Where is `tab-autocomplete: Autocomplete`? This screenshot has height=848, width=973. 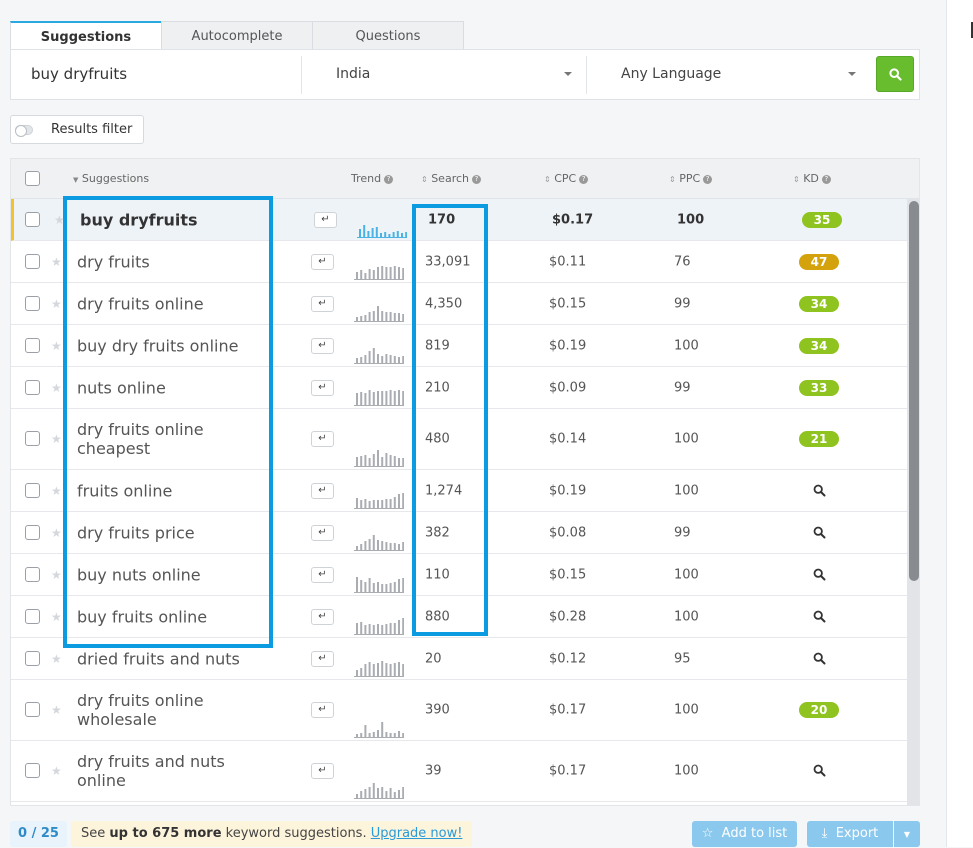 tab-autocomplete: Autocomplete is located at coordinates (237, 35).